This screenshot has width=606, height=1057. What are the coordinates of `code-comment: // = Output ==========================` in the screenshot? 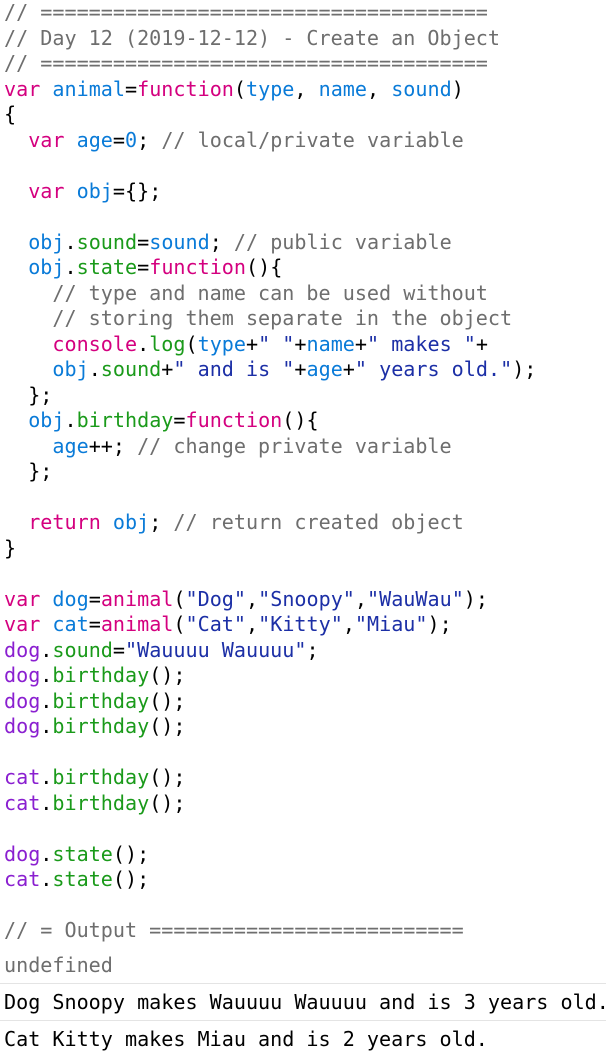 It's located at (234, 930).